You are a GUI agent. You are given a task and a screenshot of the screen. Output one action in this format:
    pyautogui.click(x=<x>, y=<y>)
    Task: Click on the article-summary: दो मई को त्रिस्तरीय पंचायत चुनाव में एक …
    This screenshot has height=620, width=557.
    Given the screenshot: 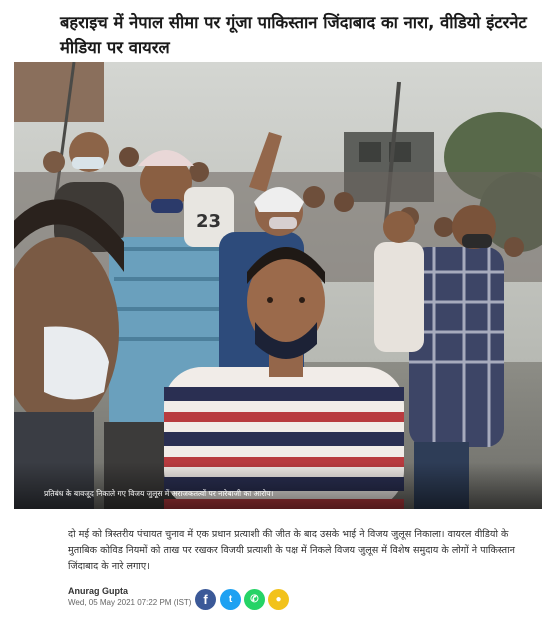 What is the action you would take?
    pyautogui.click(x=291, y=550)
    